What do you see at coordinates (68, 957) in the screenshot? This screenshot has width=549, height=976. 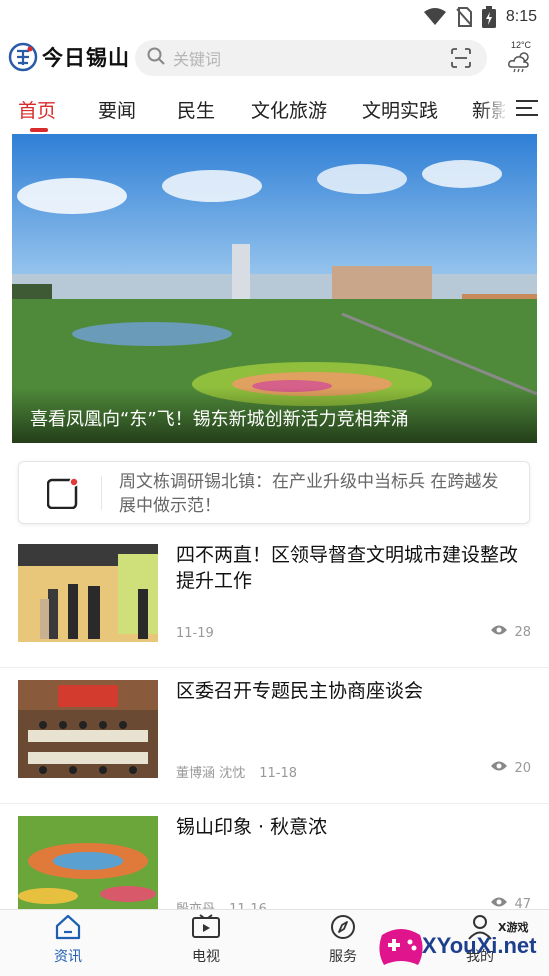 I see `nav-label: 资讯` at bounding box center [68, 957].